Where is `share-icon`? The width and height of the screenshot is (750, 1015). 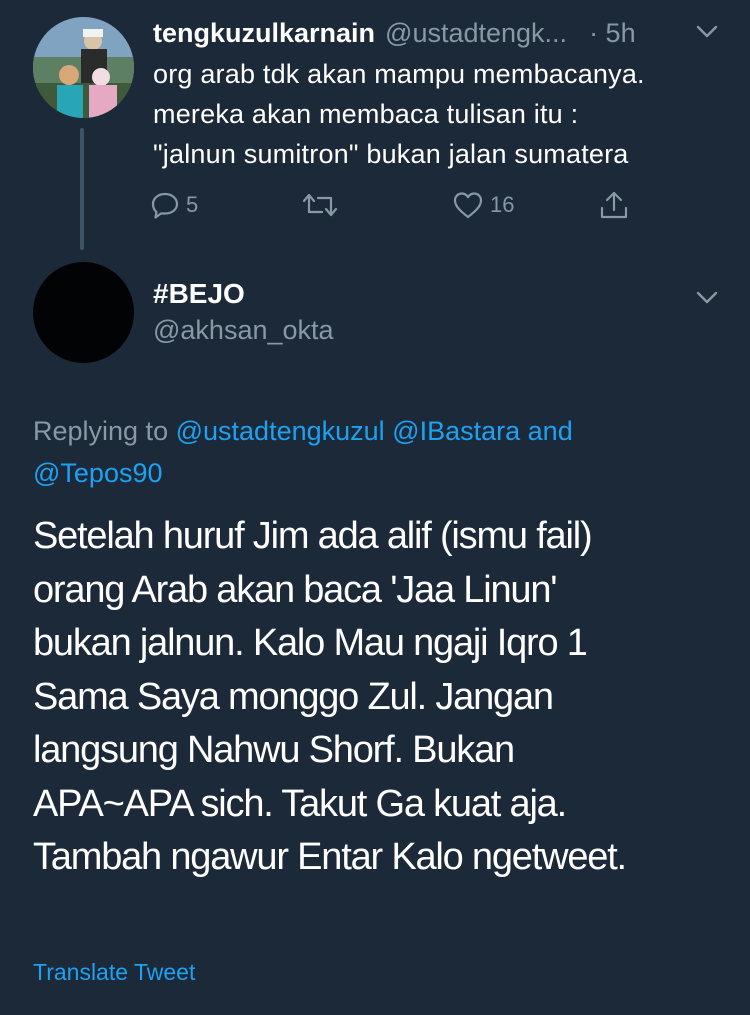
share-icon is located at coordinates (614, 205).